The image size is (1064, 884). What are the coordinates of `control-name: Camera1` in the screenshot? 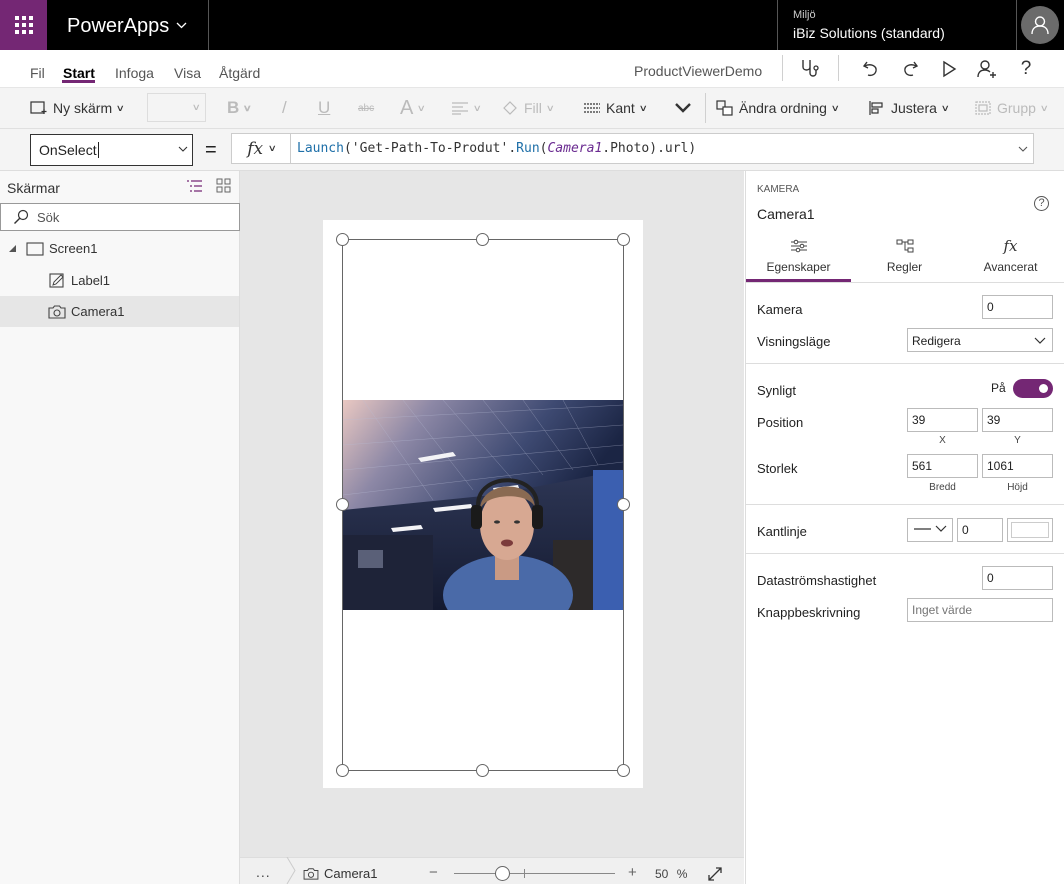 It's located at (786, 214).